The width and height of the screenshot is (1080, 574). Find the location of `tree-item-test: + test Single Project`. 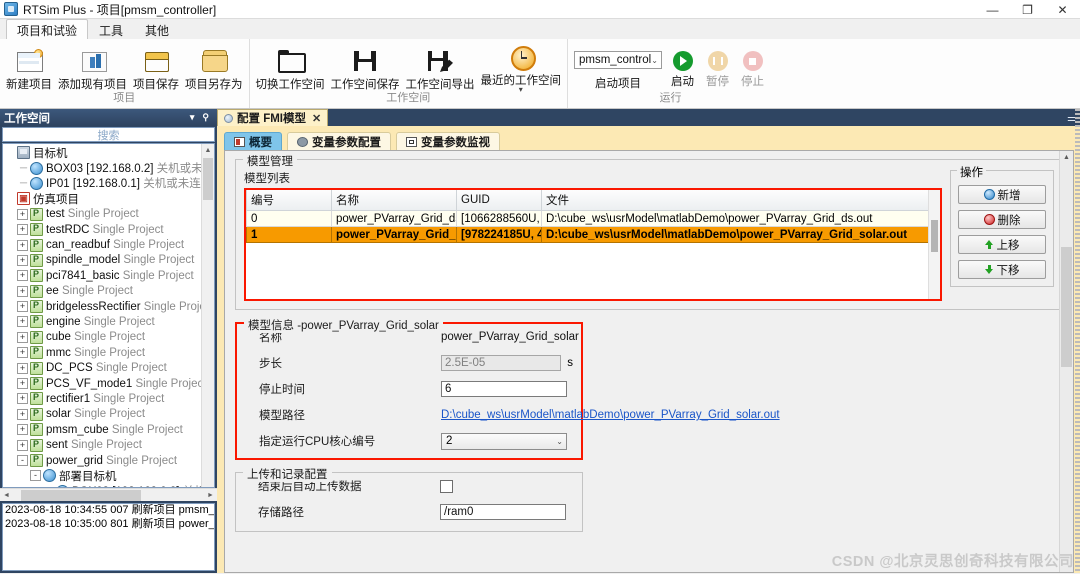

tree-item-test: + test Single Project is located at coordinates (109, 214).